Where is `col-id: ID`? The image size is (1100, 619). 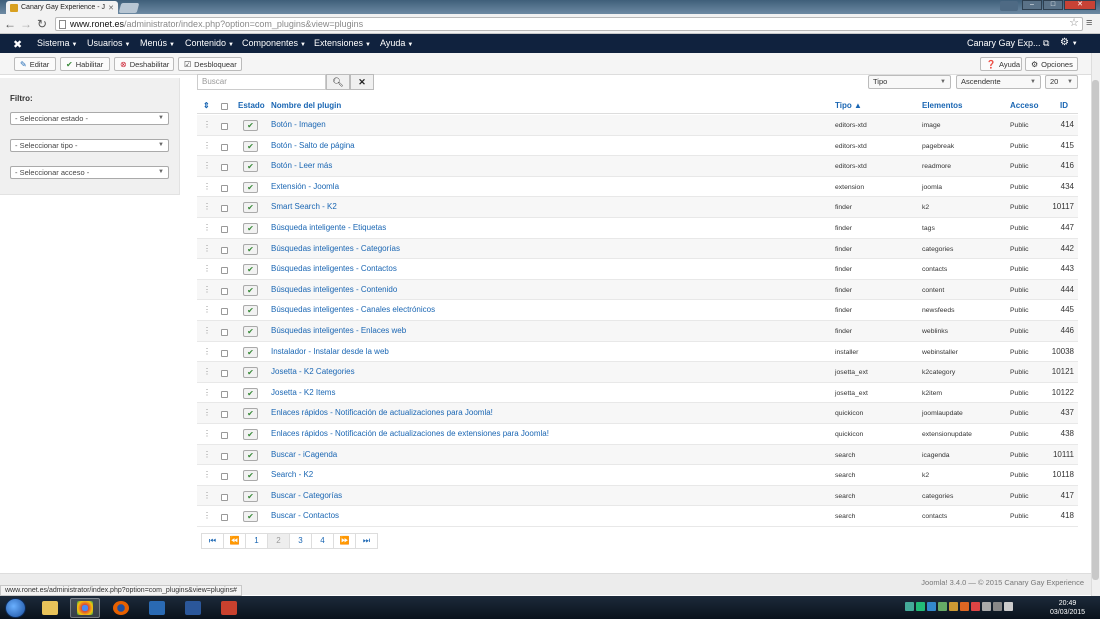
col-id: ID is located at coordinates (1064, 105).